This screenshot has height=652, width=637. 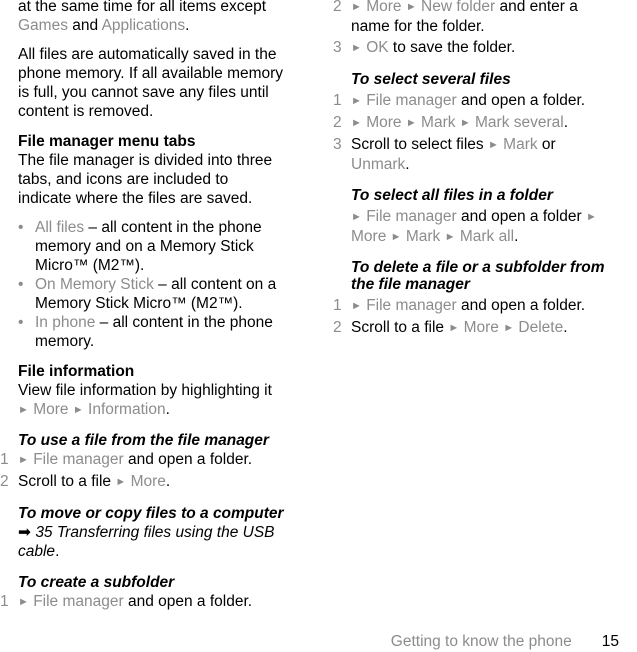 I want to click on move-heading: To move or copy files to a computer, so click(x=151, y=513).